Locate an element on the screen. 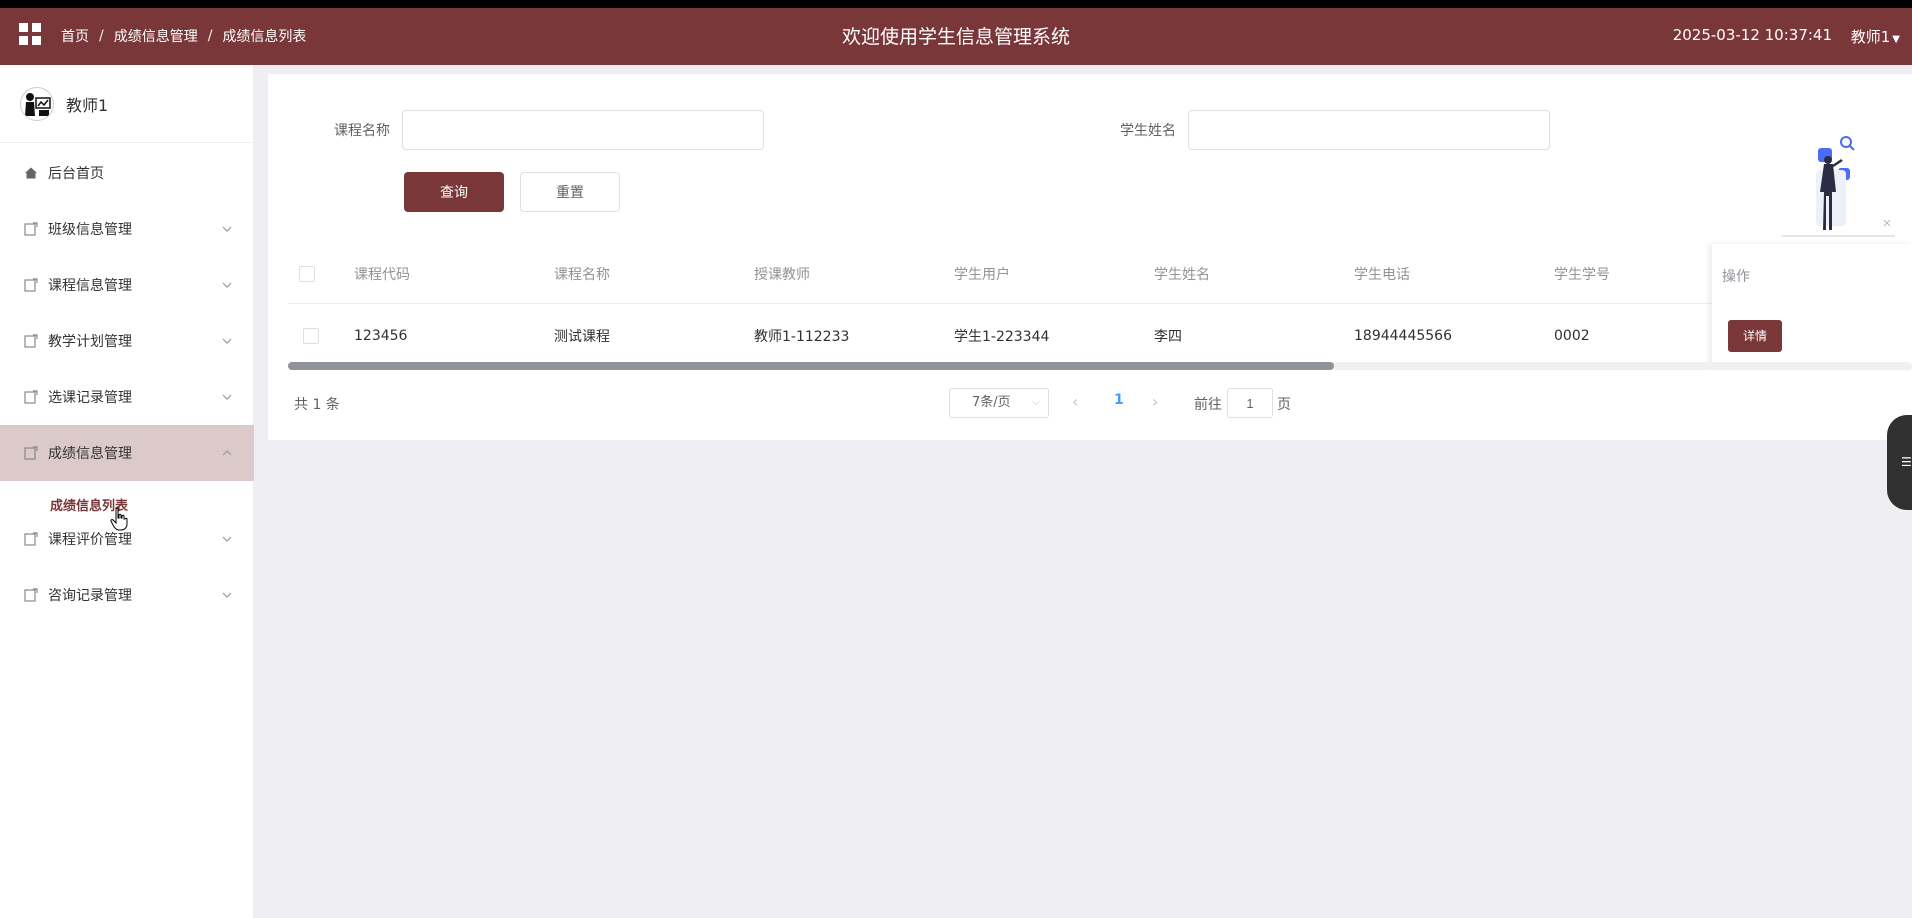 Image resolution: width=1912 pixels, height=918 pixels. column-student-user: 学生用户 is located at coordinates (982, 274).